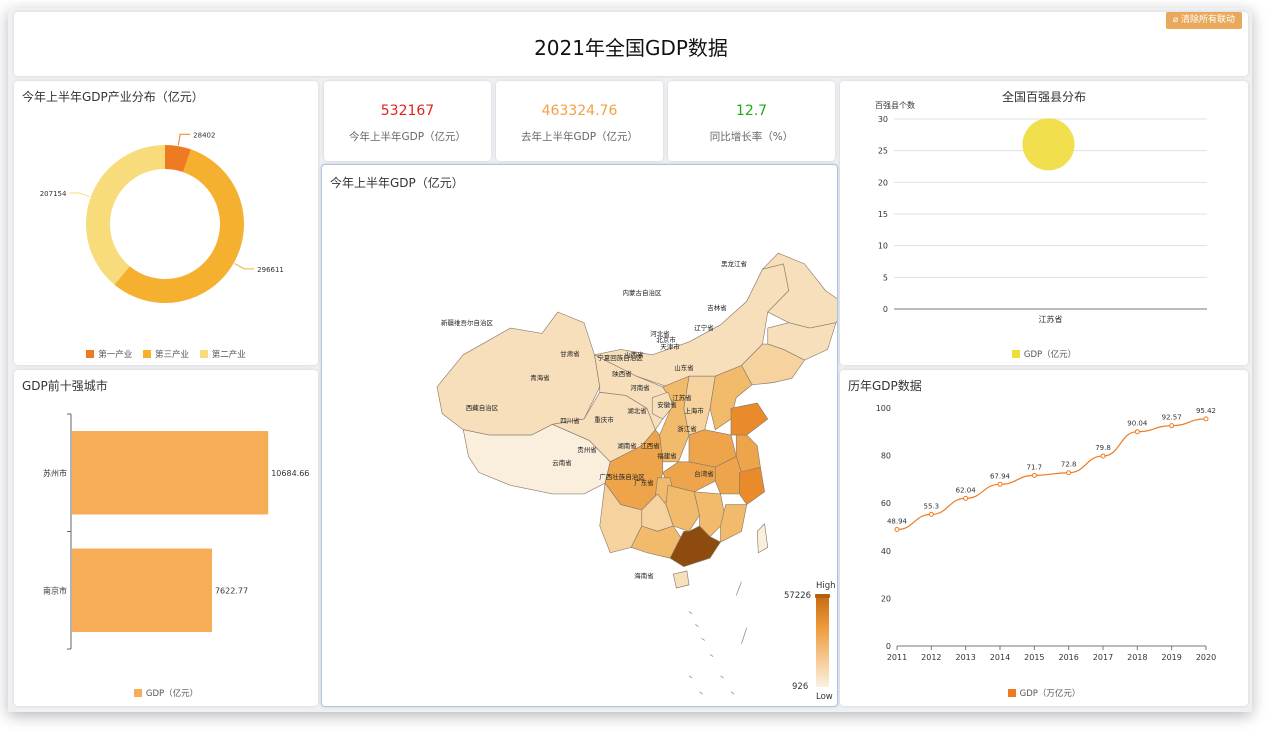 The height and width of the screenshot is (738, 1280). I want to click on gdp-line, so click(1051, 474).